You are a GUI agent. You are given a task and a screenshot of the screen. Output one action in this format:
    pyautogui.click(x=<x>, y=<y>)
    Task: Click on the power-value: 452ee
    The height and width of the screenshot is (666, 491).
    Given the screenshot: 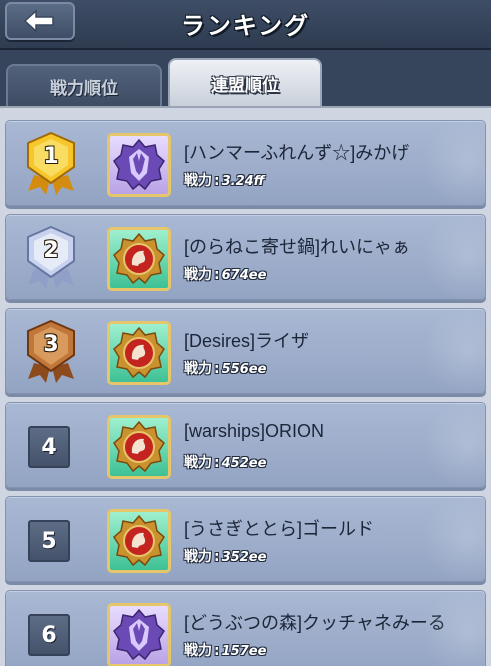 What is the action you would take?
    pyautogui.click(x=244, y=463)
    